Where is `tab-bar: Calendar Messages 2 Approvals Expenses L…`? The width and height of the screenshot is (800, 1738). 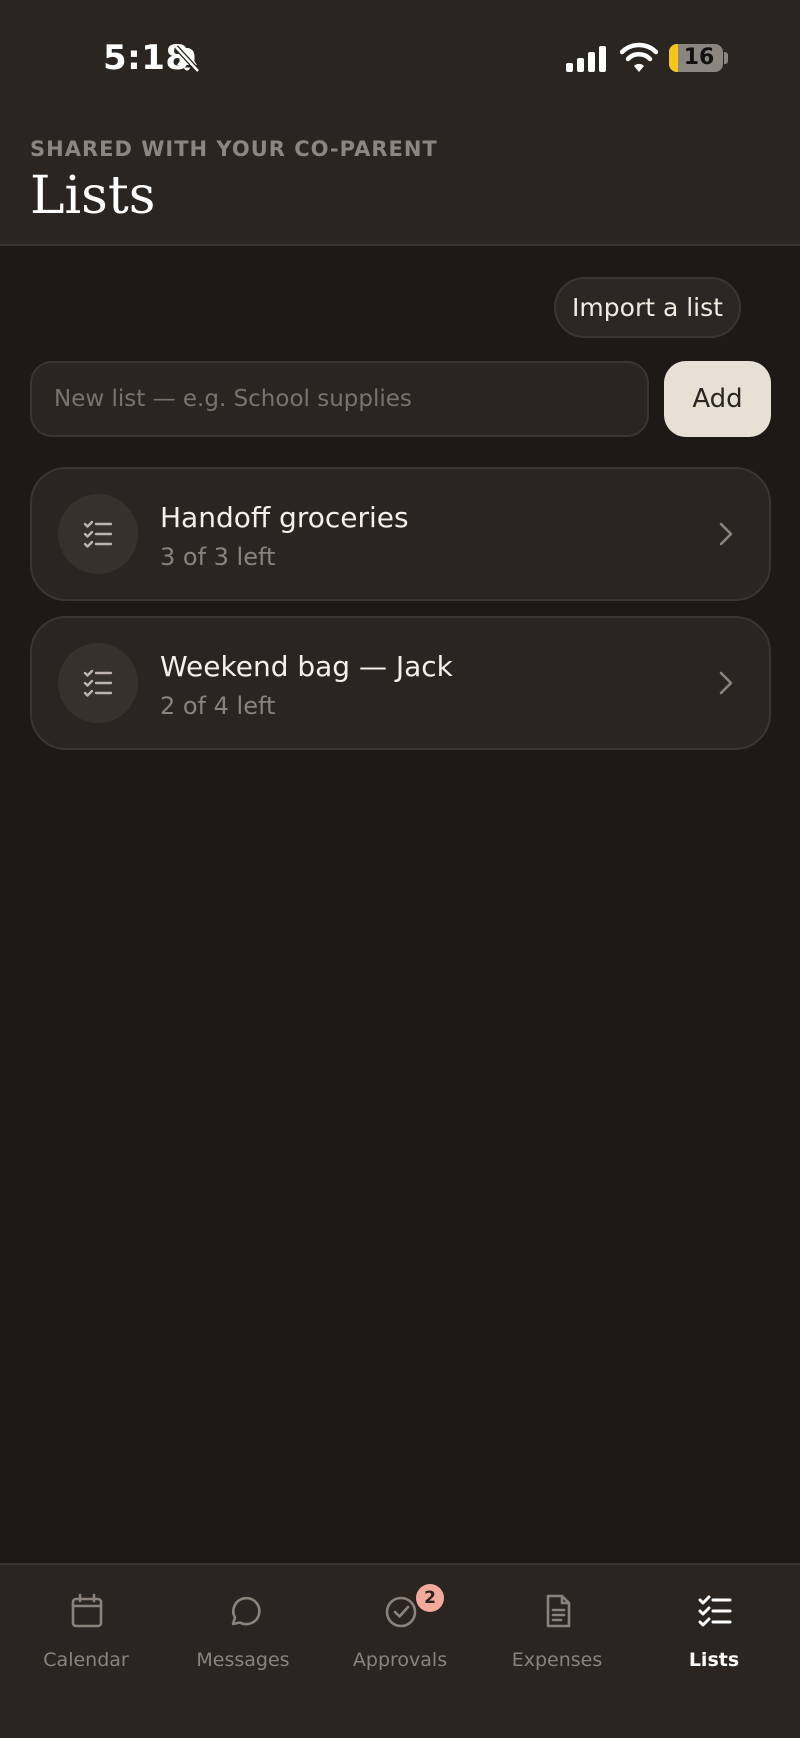 tab-bar: Calendar Messages 2 Approvals Expenses L… is located at coordinates (400, 1650).